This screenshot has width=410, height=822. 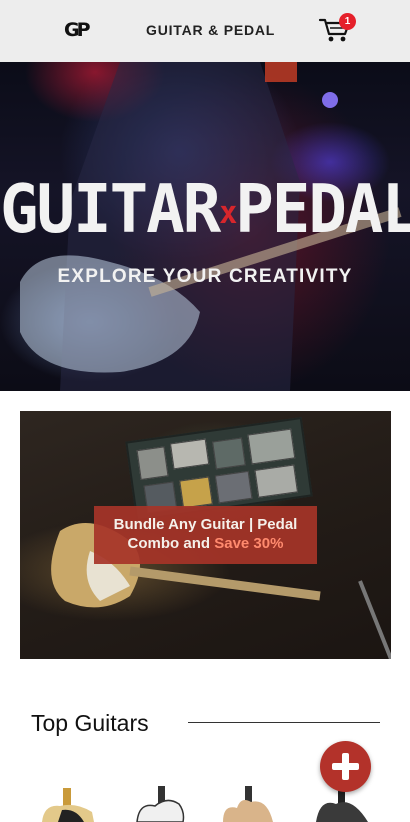 I want to click on promo-line1: Bundle Any Guitar | Pedal, so click(x=205, y=524).